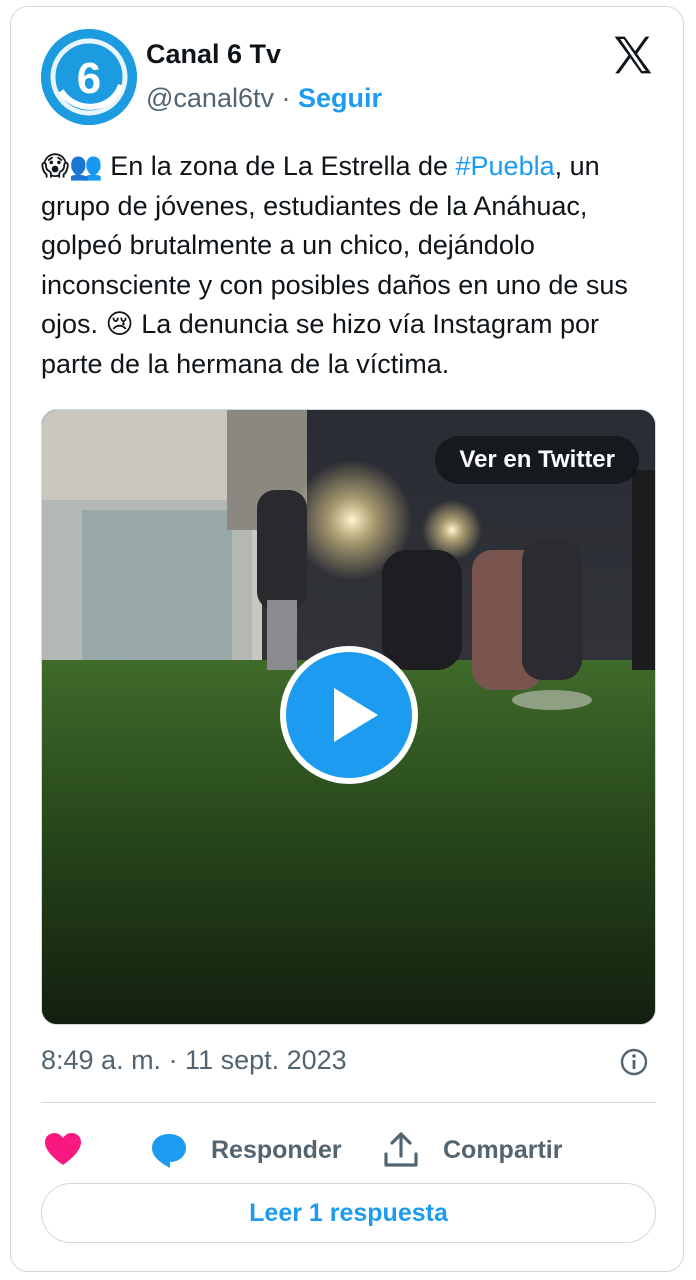  Describe the element at coordinates (340, 98) in the screenshot. I see `follow-button: Seguir` at that location.